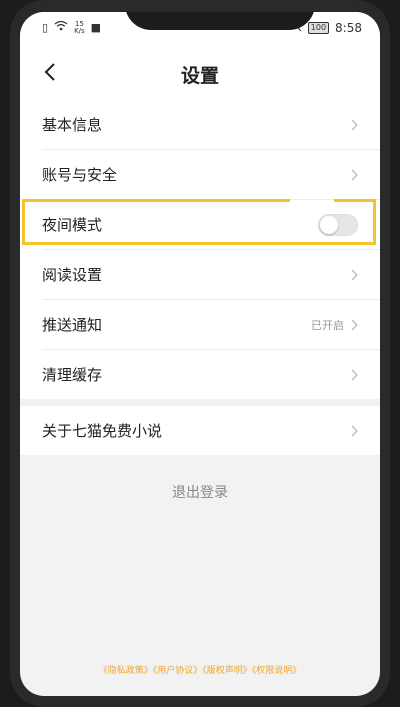 The width and height of the screenshot is (400, 707). Describe the element at coordinates (200, 669) in the screenshot. I see `footer-policy-links: 《隐私政策》《用户协议》《版权声明》《权限说明》` at that location.